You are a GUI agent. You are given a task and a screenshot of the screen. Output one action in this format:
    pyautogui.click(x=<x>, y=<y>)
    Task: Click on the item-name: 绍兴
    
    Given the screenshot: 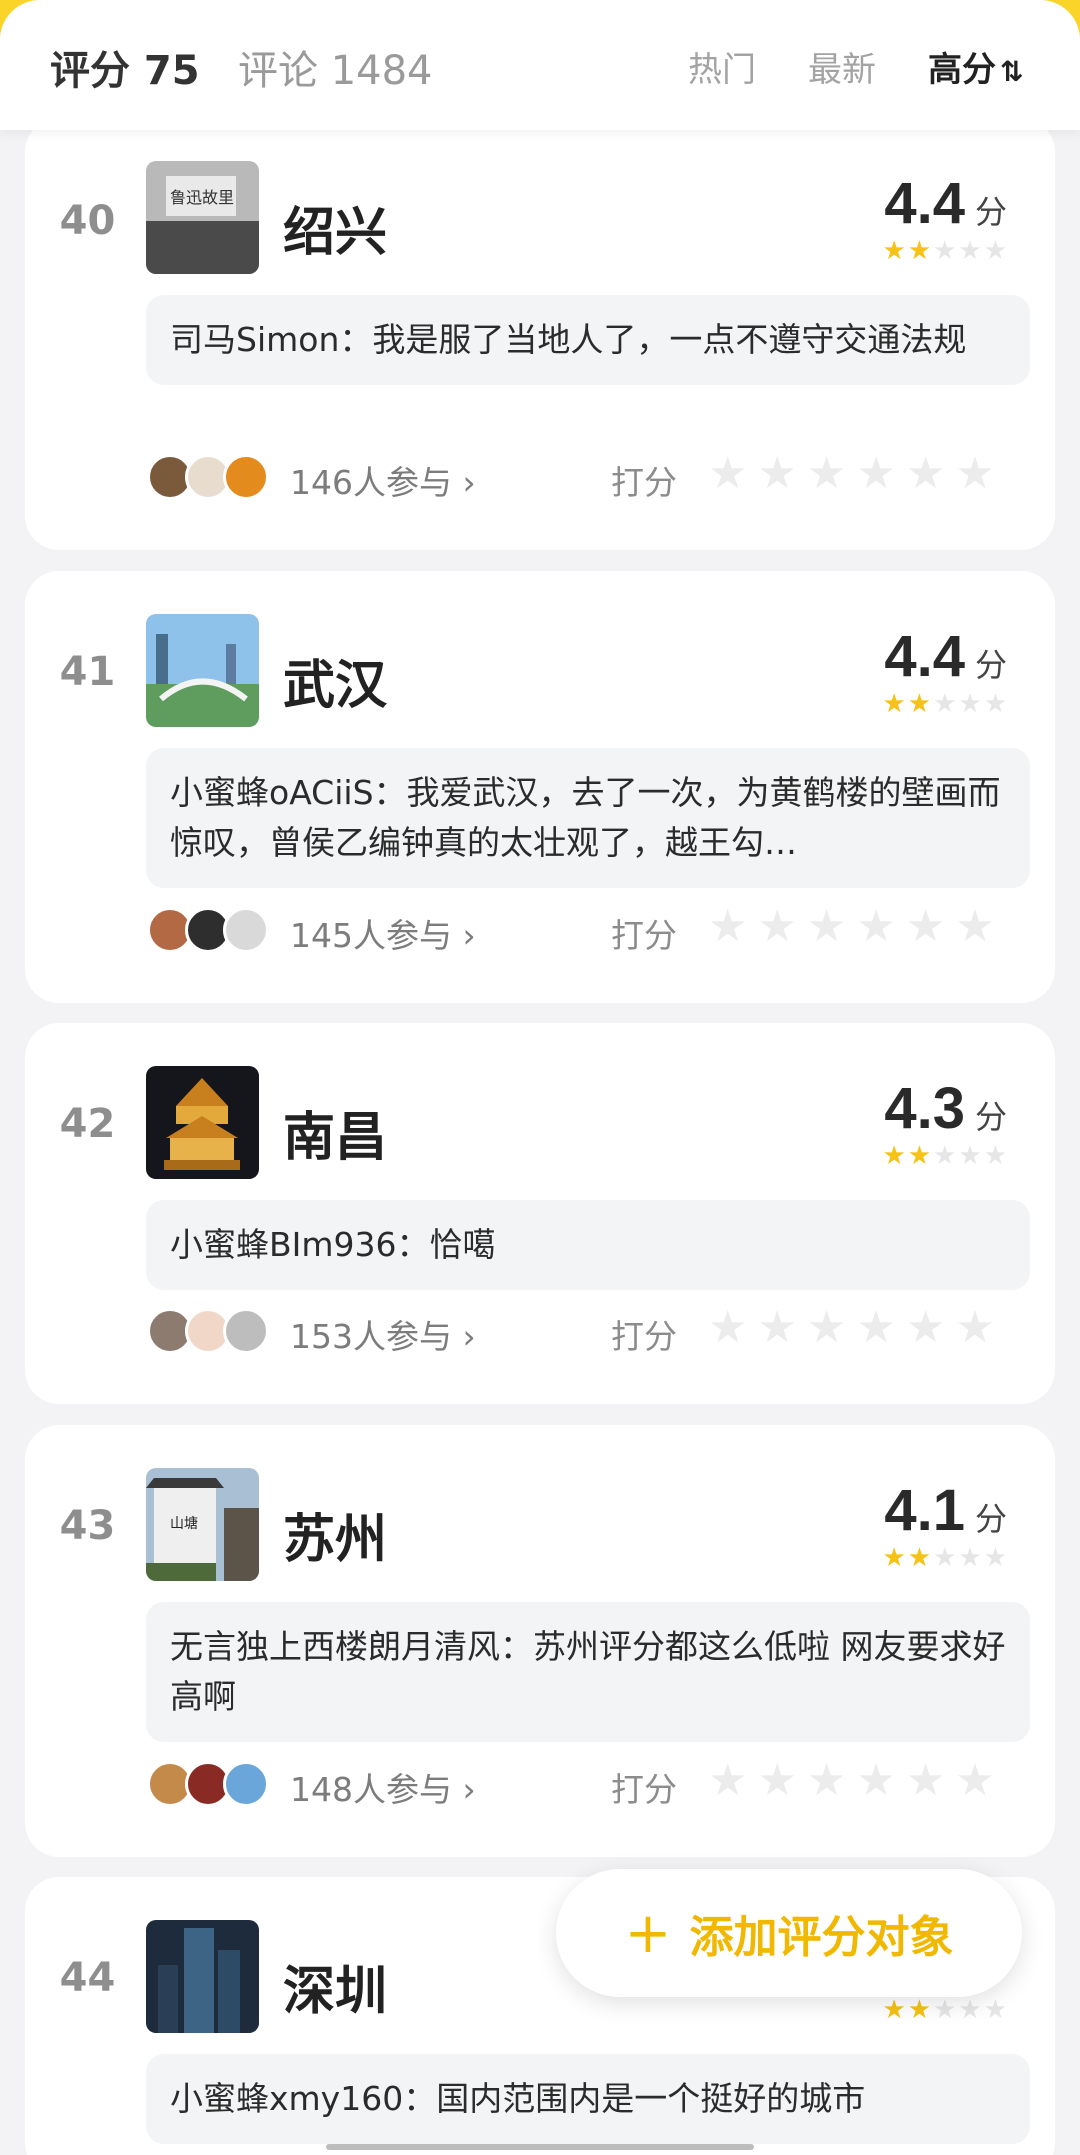 What is the action you would take?
    pyautogui.click(x=335, y=233)
    